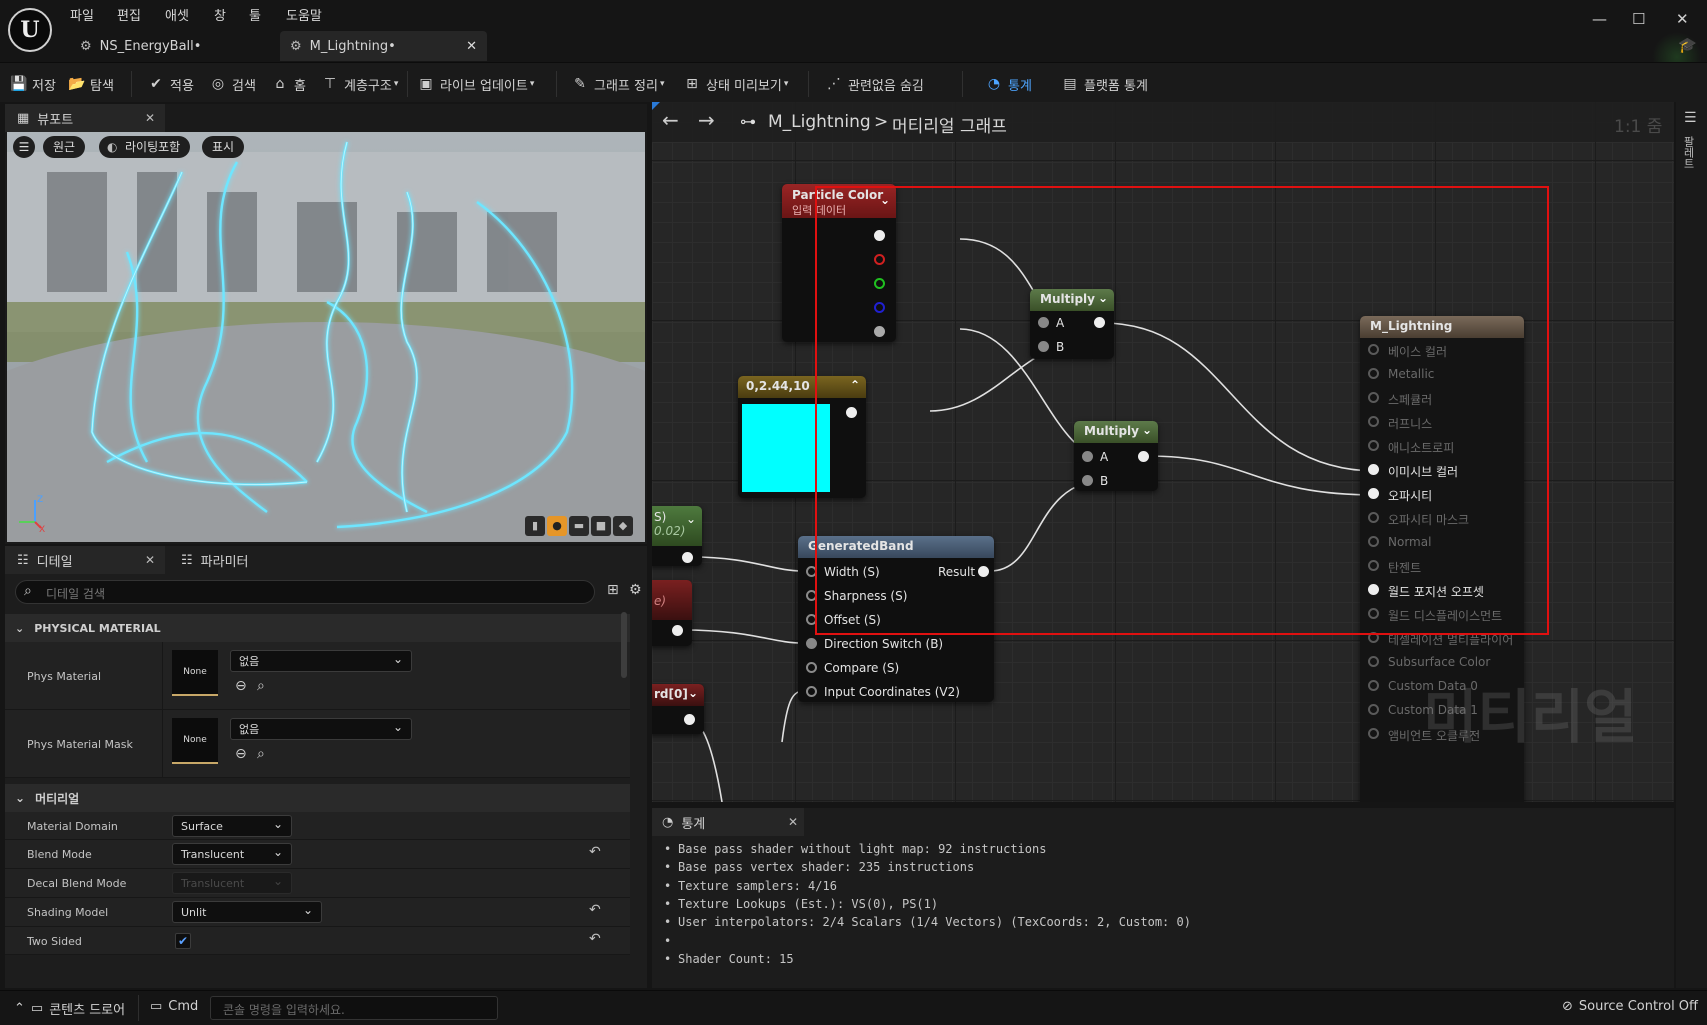 The height and width of the screenshot is (1025, 1707). What do you see at coordinates (183, 941) in the screenshot?
I see `two-sided-checkbox: ✔` at bounding box center [183, 941].